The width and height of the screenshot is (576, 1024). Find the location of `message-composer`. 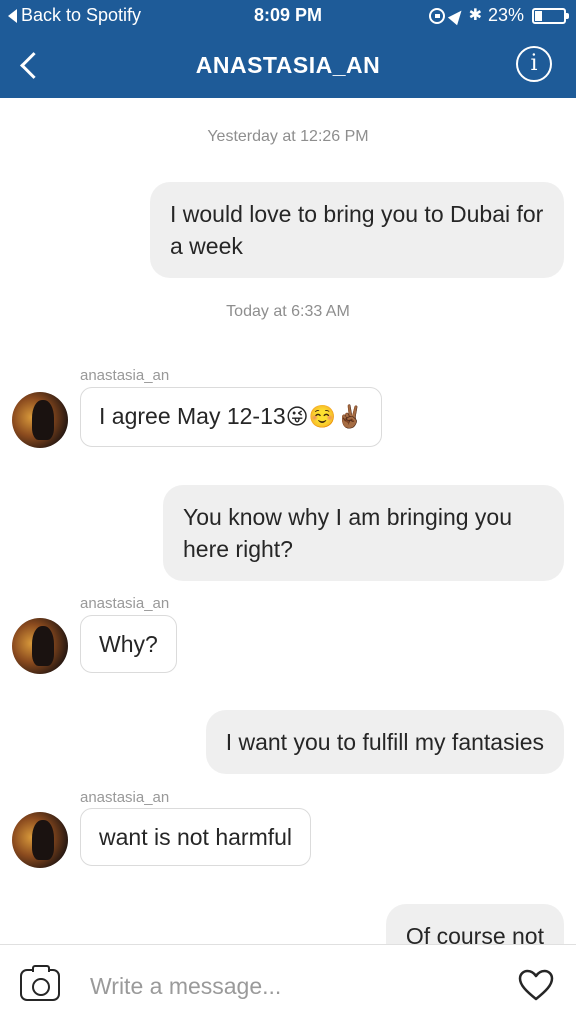

message-composer is located at coordinates (288, 984).